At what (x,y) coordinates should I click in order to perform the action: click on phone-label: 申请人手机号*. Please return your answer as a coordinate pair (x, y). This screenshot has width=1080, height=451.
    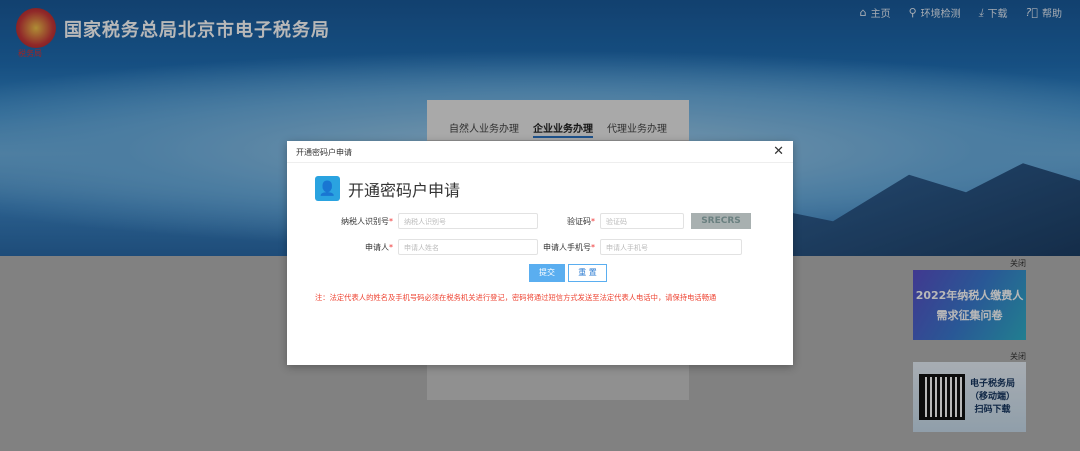
    Looking at the image, I should click on (569, 247).